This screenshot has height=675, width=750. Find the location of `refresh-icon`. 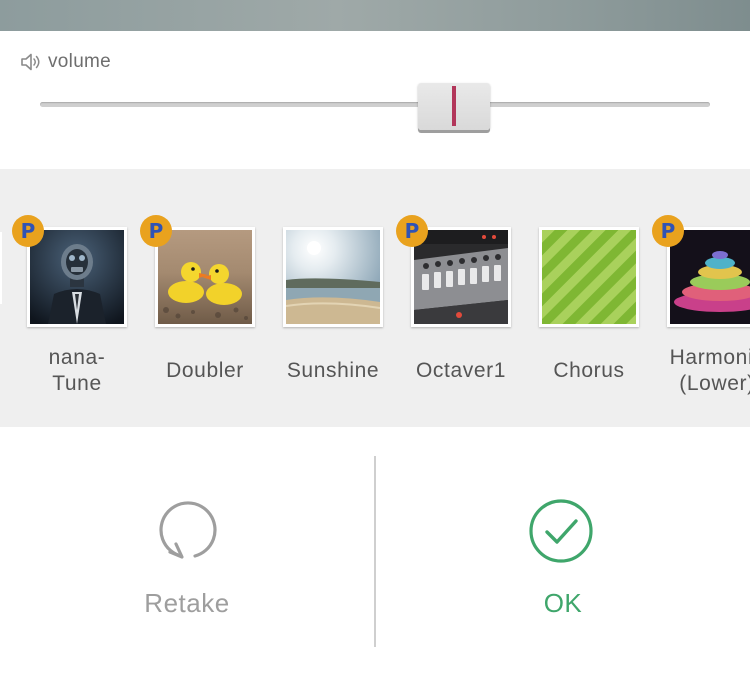

refresh-icon is located at coordinates (188, 530).